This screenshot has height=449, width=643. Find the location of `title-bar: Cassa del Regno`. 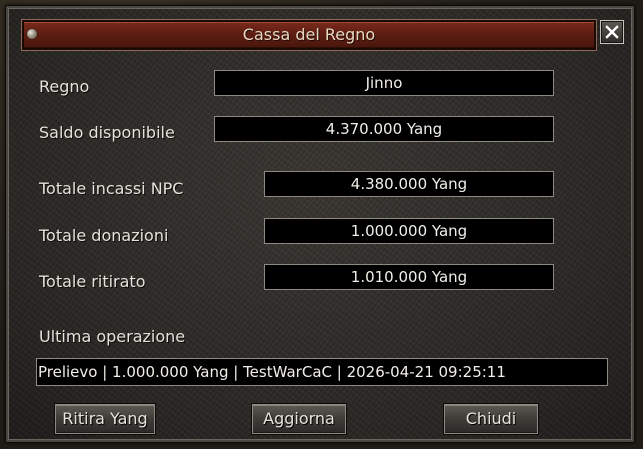

title-bar: Cassa del Regno is located at coordinates (309, 35).